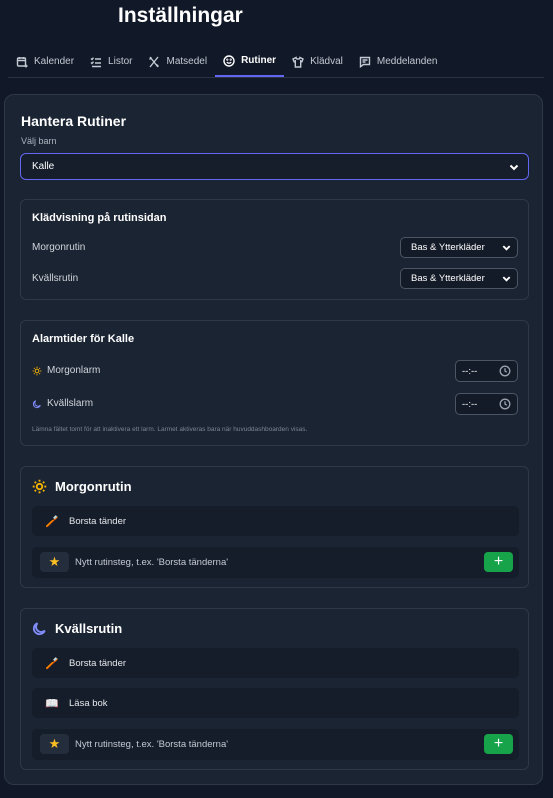  I want to click on tab-label: Klädval, so click(326, 61).